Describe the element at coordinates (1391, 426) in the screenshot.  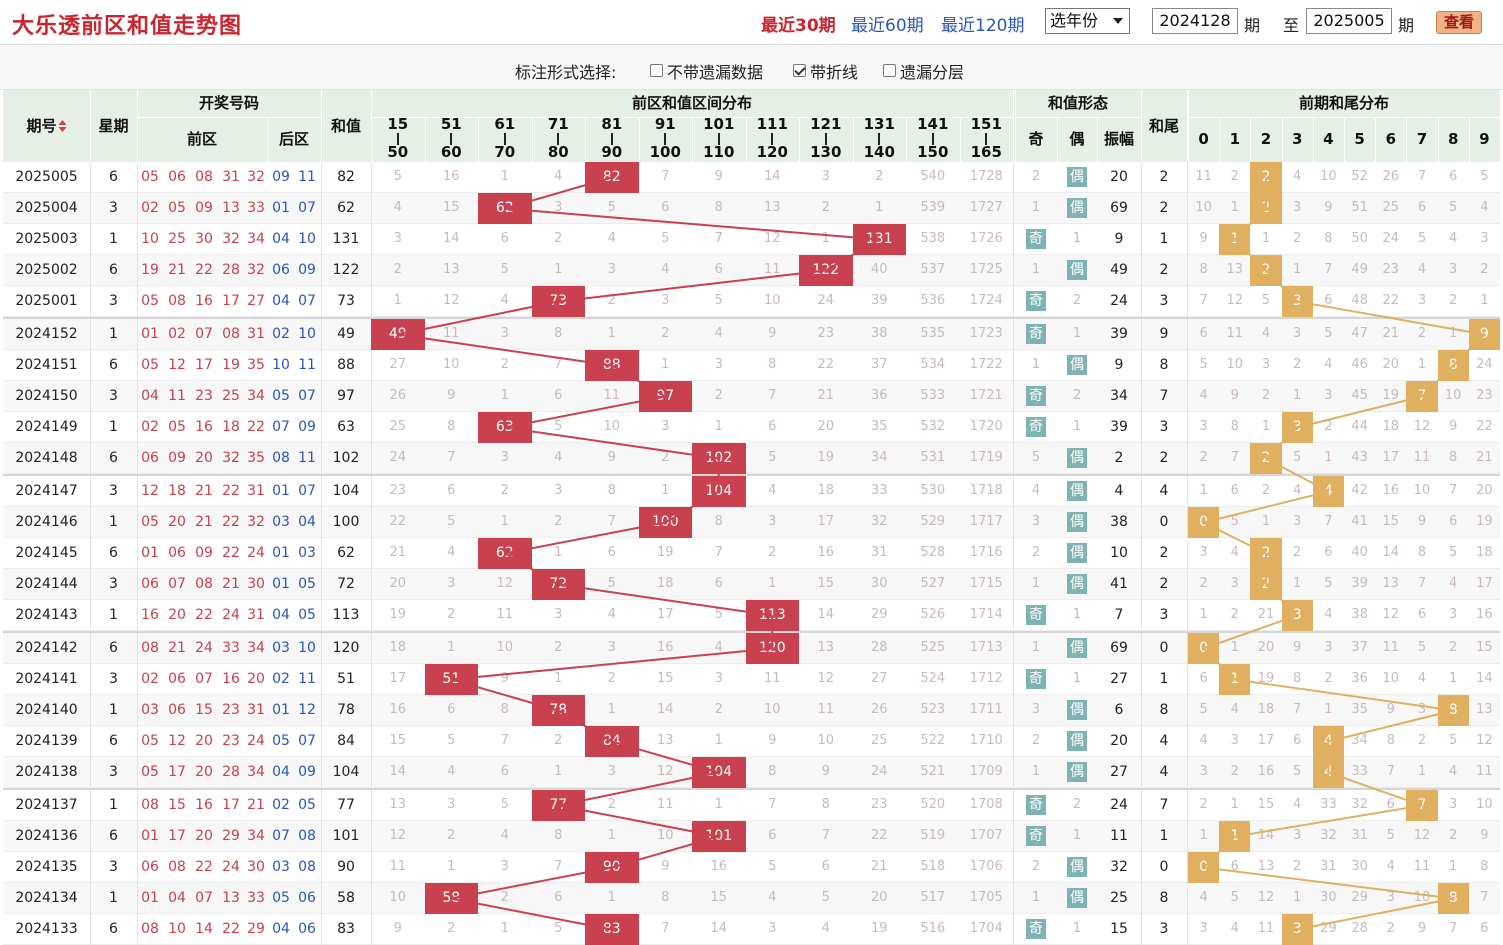
I see `tail-omission: 18` at that location.